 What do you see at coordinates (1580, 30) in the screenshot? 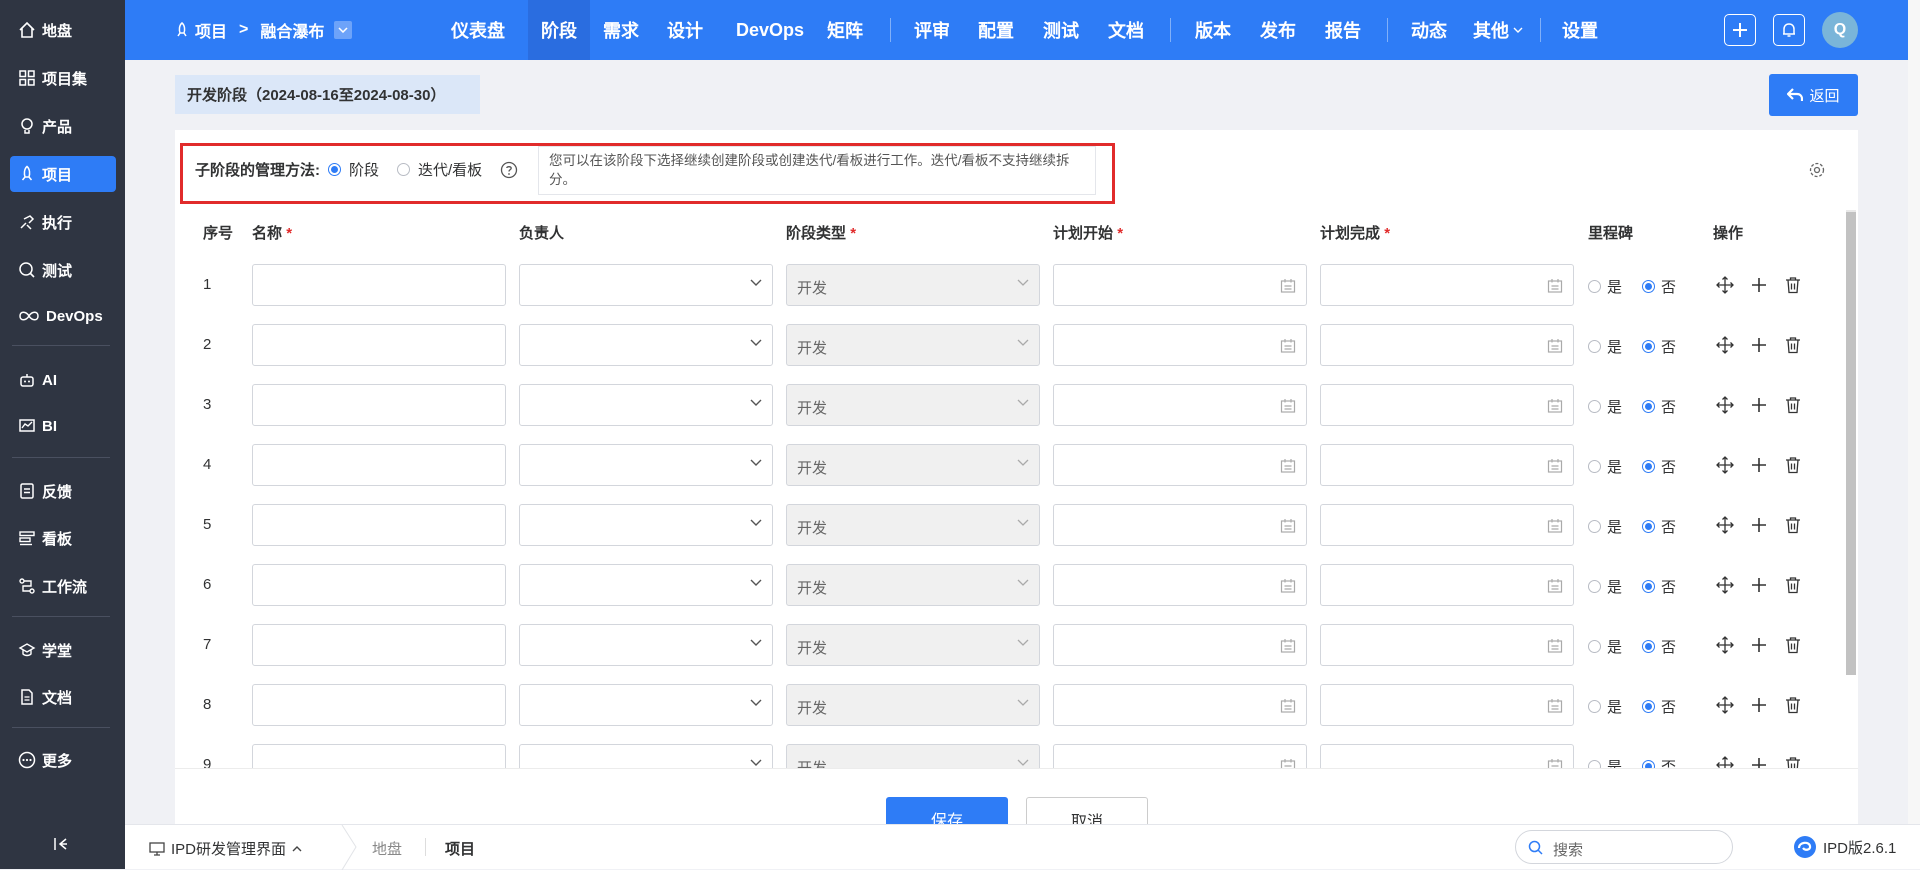
I see `nav-settings: 设置` at bounding box center [1580, 30].